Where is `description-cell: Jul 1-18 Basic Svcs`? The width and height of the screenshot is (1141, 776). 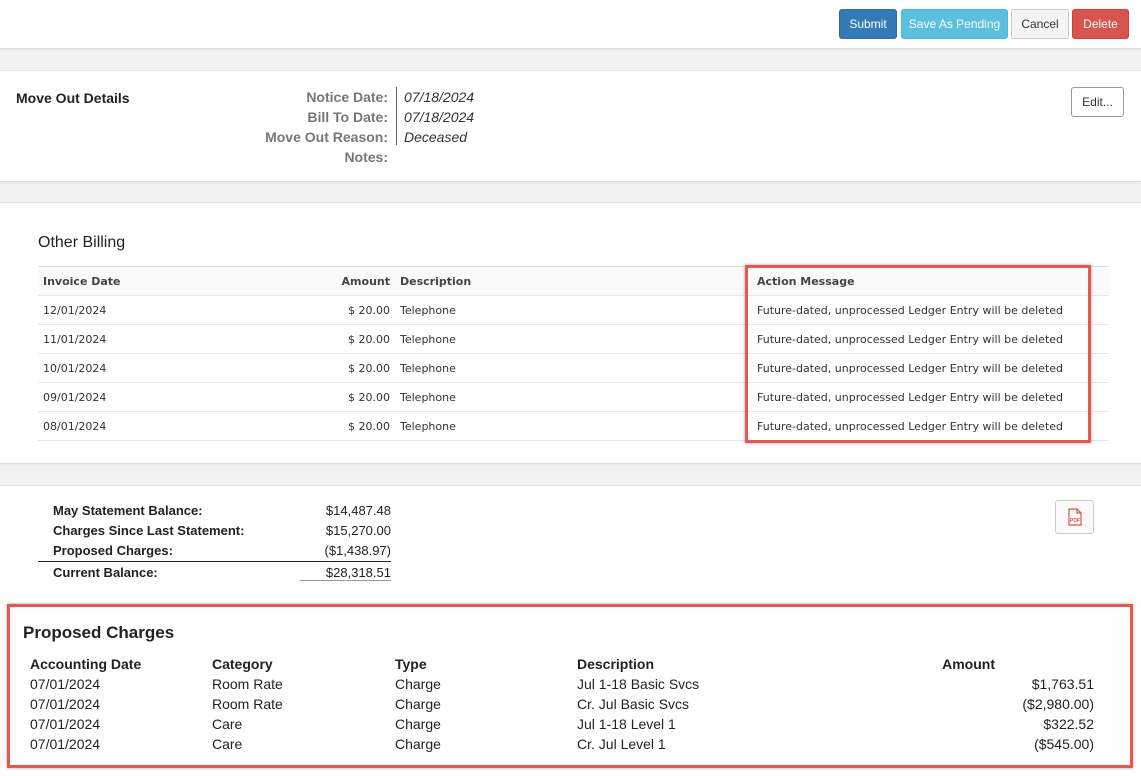
description-cell: Jul 1-18 Basic Svcs is located at coordinates (638, 684).